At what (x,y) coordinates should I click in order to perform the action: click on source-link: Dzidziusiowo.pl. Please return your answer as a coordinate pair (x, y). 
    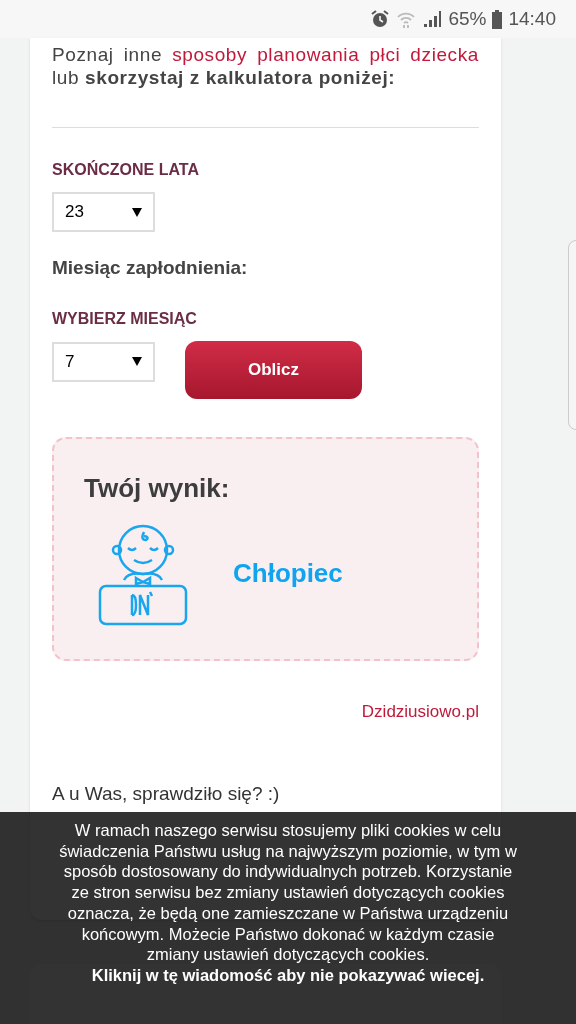
    Looking at the image, I should click on (420, 711).